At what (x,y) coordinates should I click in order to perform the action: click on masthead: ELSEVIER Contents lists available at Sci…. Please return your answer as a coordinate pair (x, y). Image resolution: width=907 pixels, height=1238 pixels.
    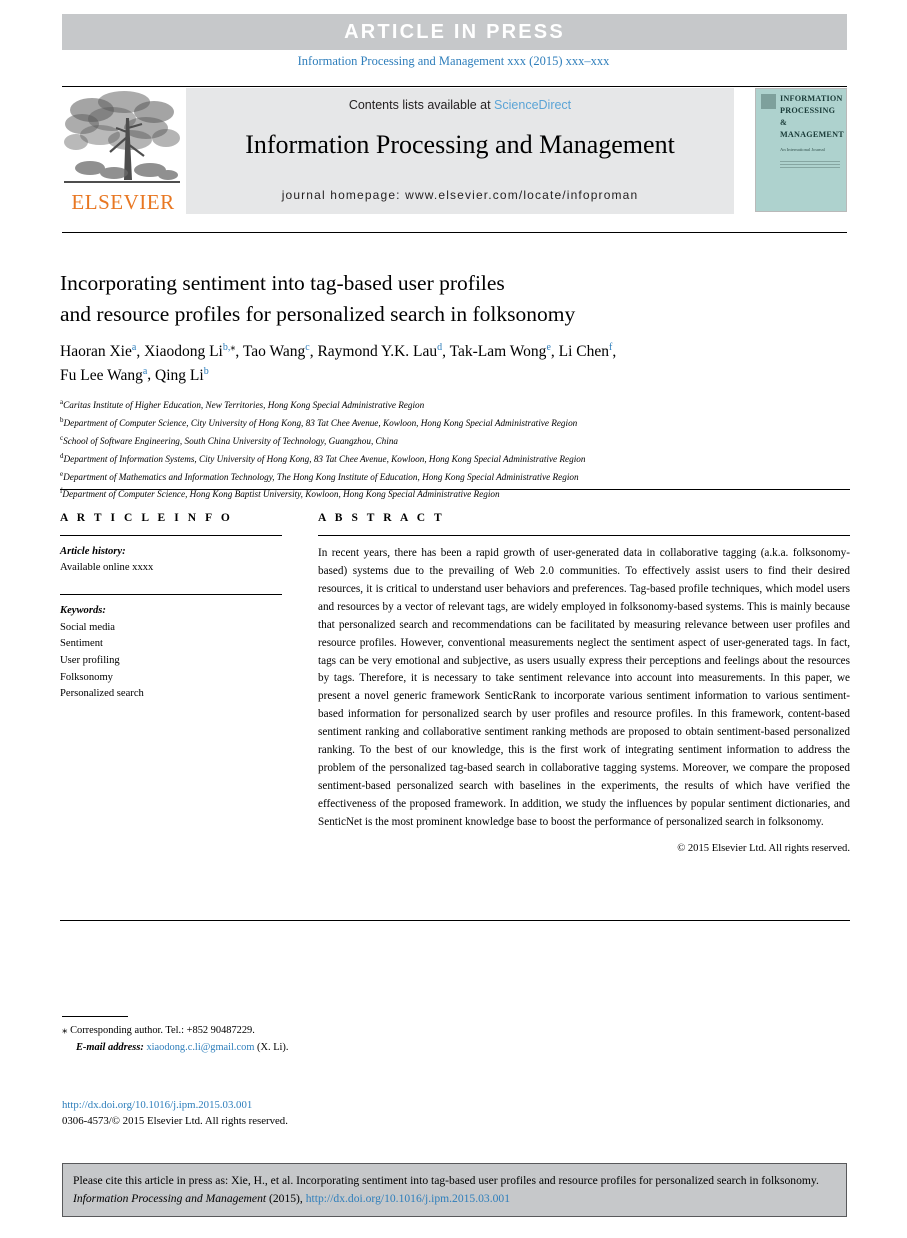
    Looking at the image, I should click on (454, 151).